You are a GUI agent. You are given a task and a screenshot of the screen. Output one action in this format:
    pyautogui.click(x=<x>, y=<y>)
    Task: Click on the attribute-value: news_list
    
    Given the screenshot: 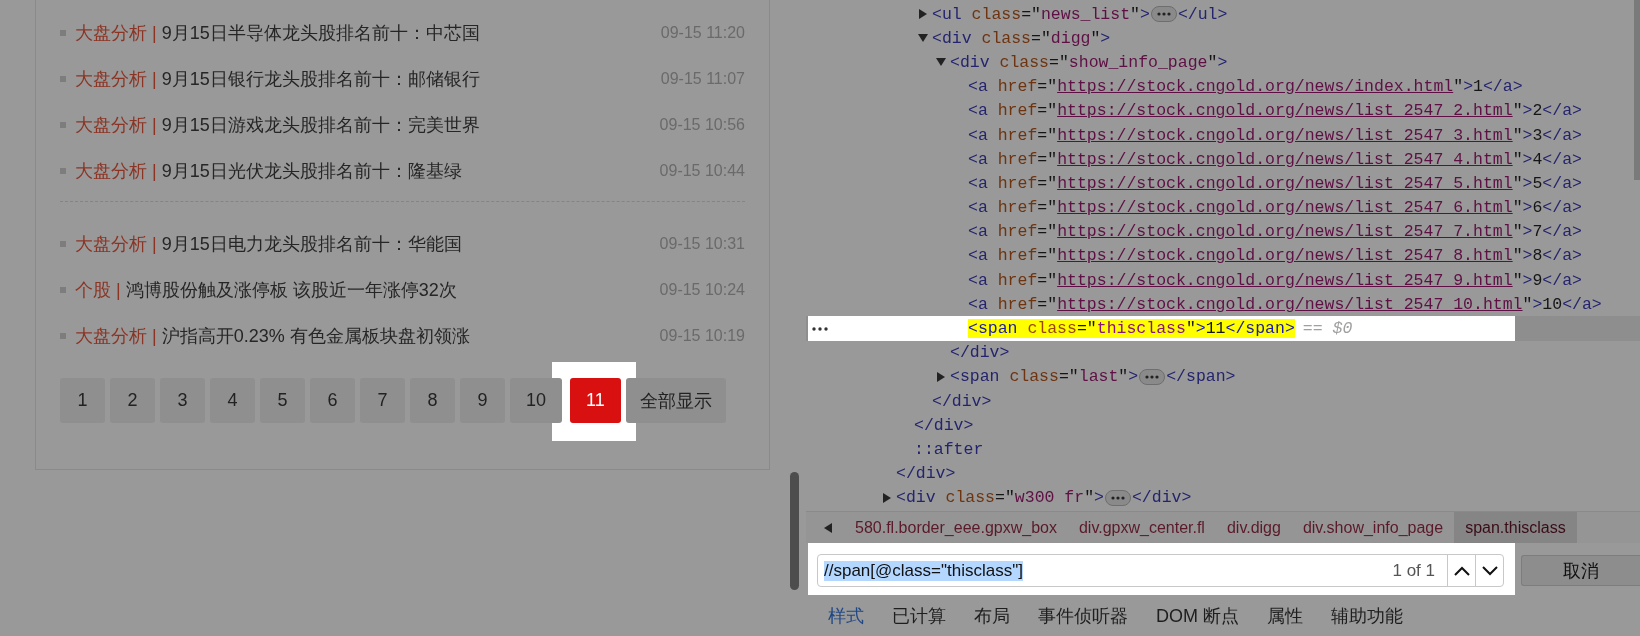 What is the action you would take?
    pyautogui.click(x=1085, y=14)
    